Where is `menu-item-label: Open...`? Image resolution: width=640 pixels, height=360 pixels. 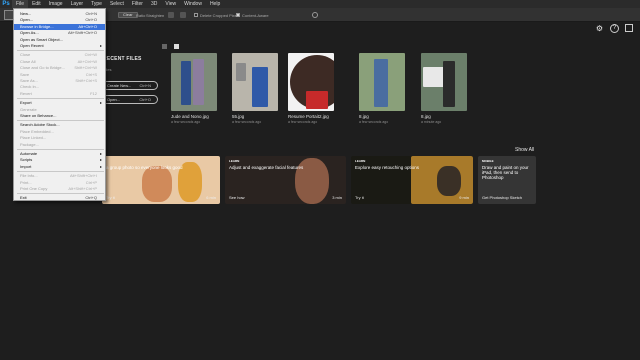 menu-item-label: Open... is located at coordinates (27, 20).